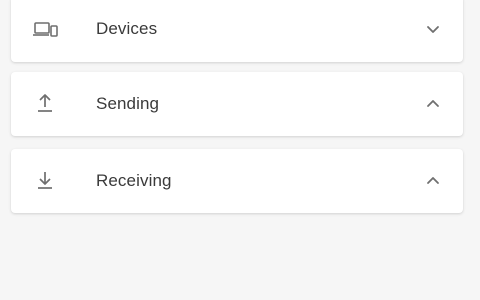 The image size is (480, 300). What do you see at coordinates (433, 29) in the screenshot?
I see `chevron-down-icon` at bounding box center [433, 29].